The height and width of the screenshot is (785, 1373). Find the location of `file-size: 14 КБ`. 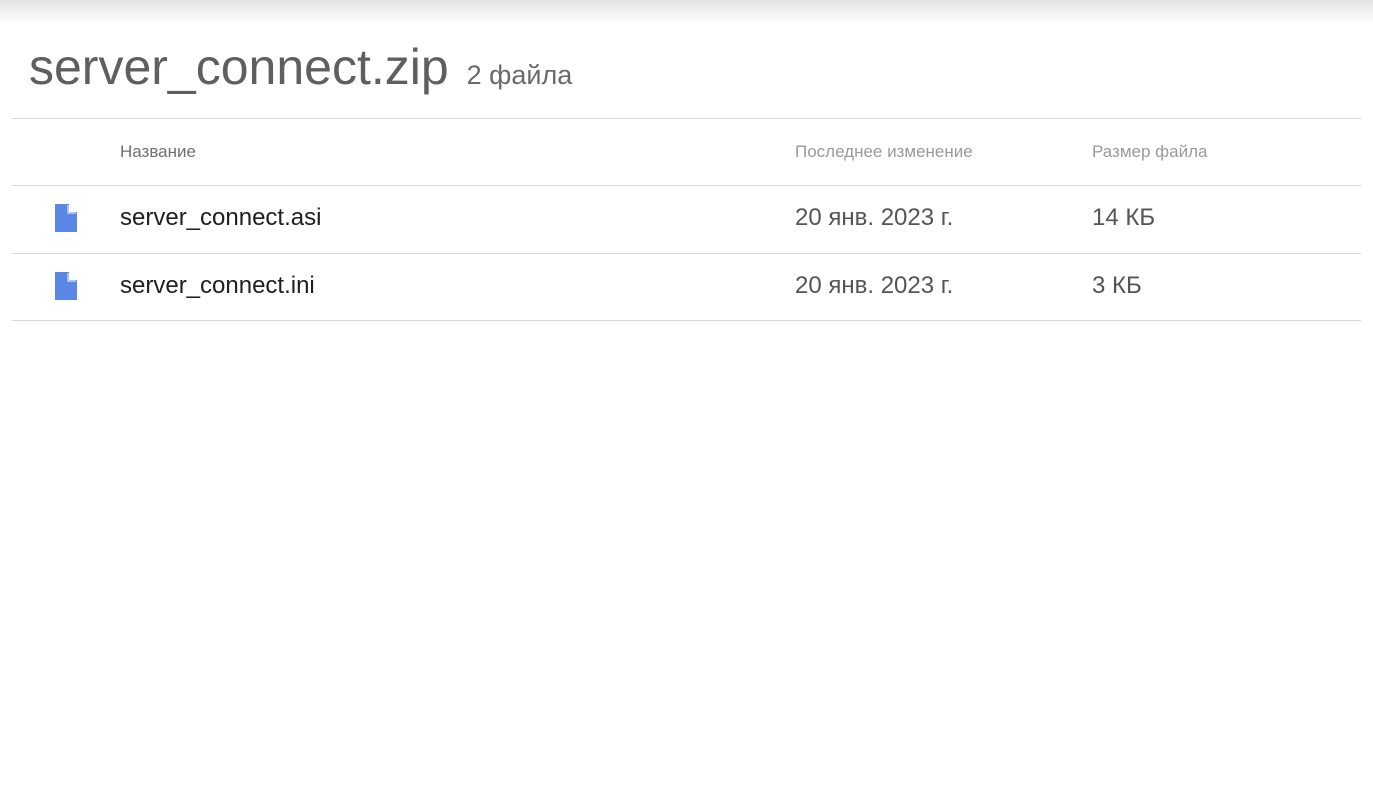

file-size: 14 КБ is located at coordinates (1124, 217).